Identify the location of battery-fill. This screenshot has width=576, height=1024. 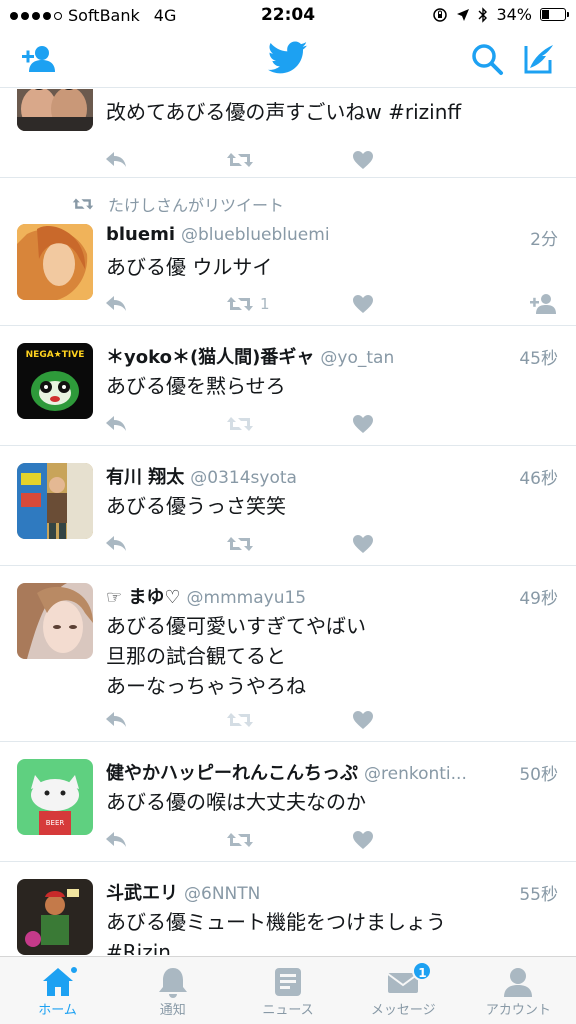
(545, 14).